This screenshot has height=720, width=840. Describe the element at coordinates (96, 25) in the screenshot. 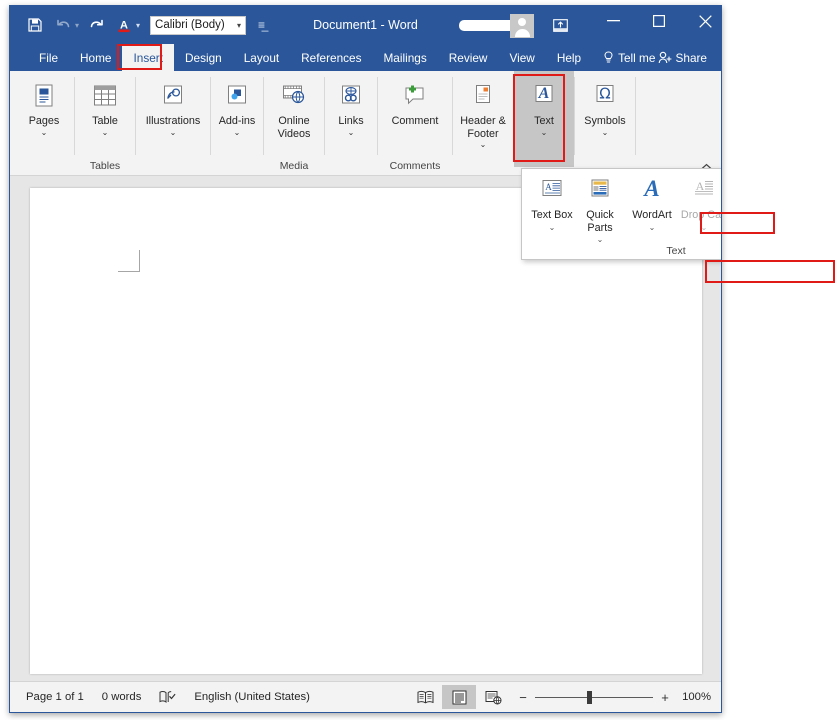

I see `redo-icon` at that location.